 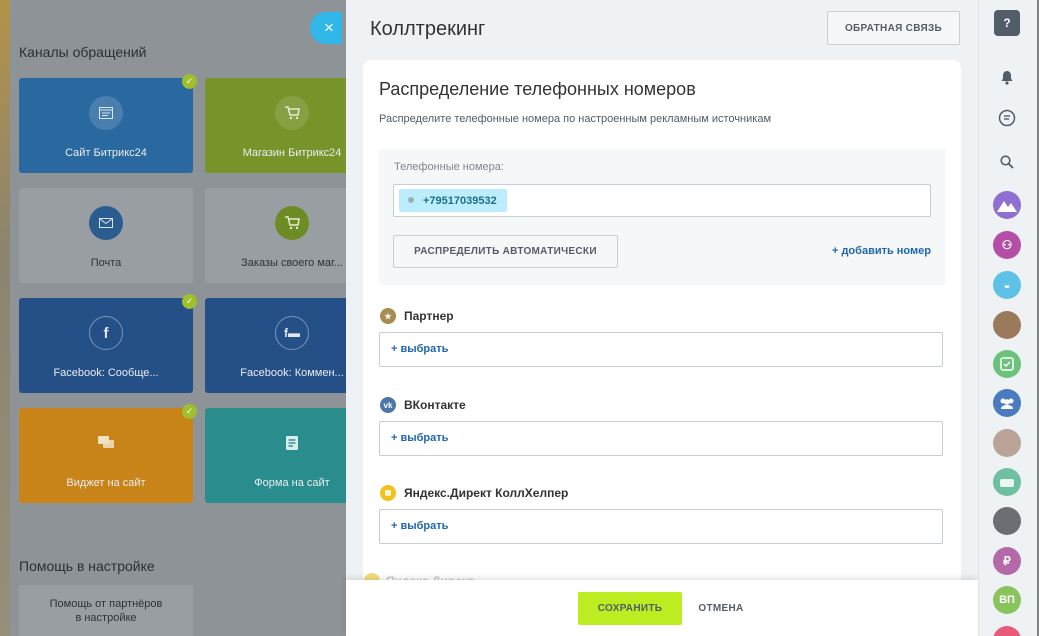 I want to click on search-icon, so click(x=1007, y=162).